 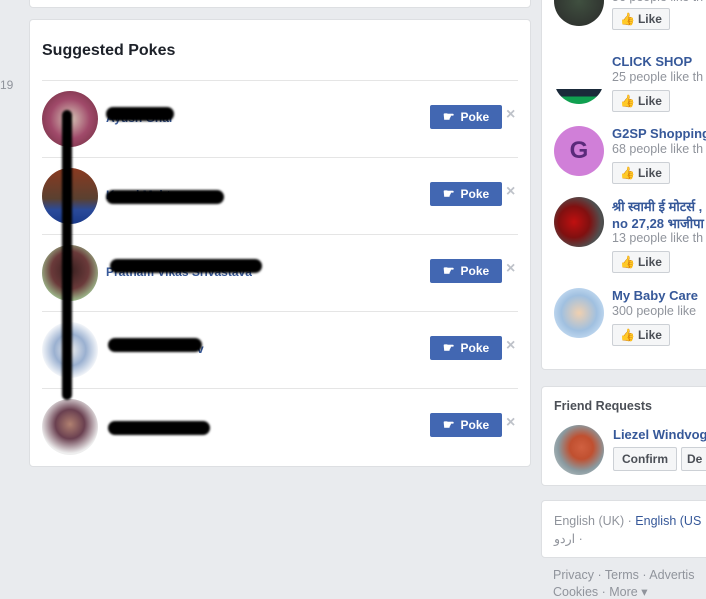 What do you see at coordinates (568, 538) in the screenshot?
I see `language-link-urdu: اردو ·` at bounding box center [568, 538].